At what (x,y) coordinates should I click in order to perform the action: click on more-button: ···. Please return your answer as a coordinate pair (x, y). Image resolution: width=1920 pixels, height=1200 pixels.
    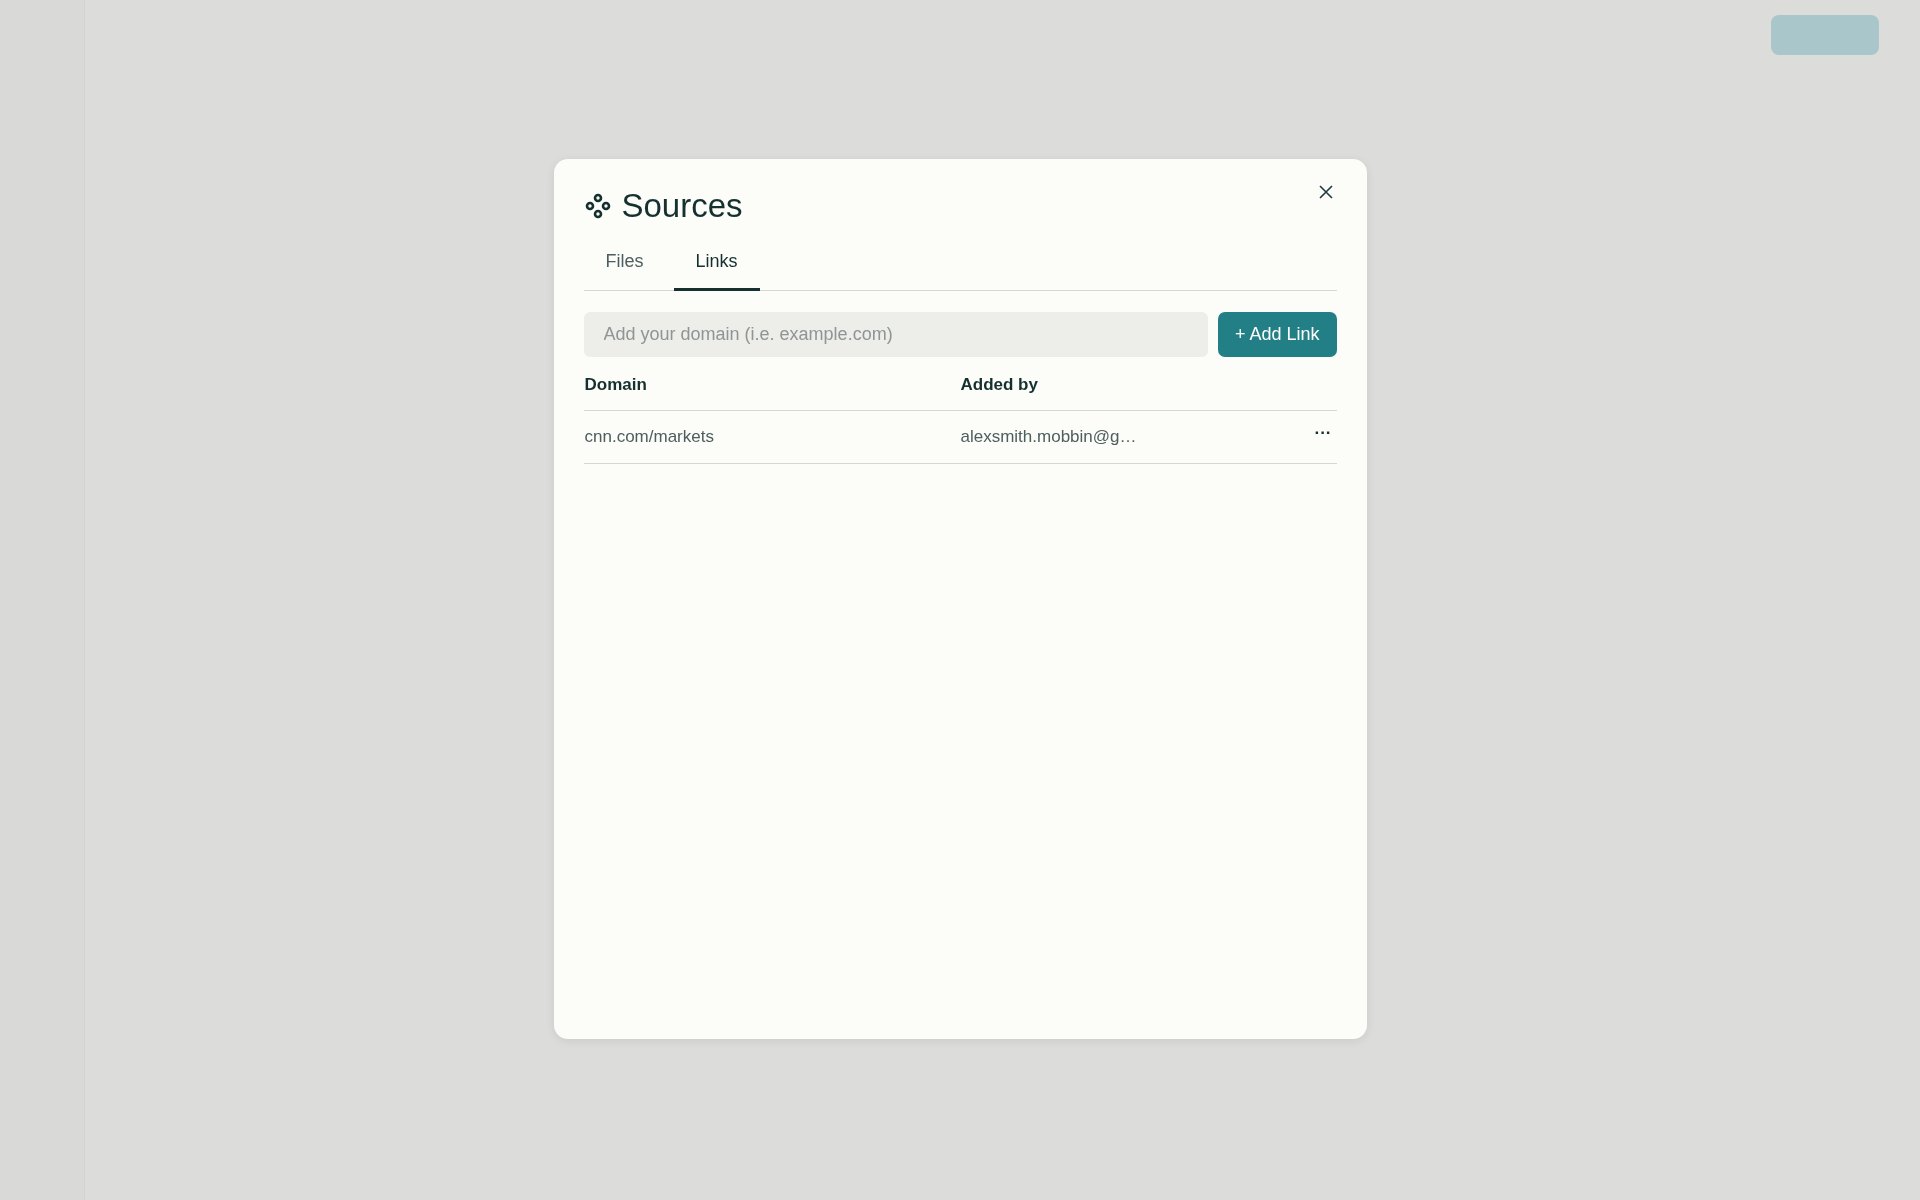
    Looking at the image, I should click on (1323, 432).